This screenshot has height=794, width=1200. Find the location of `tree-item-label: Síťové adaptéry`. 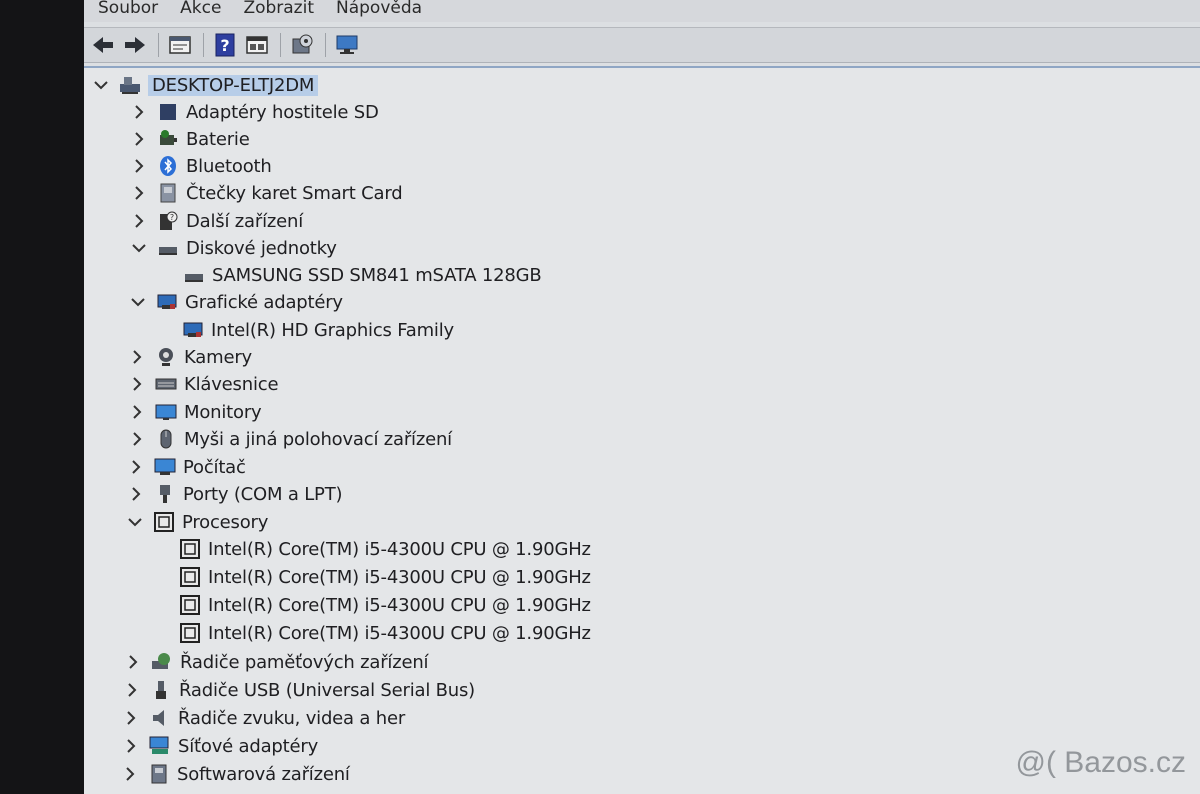

tree-item-label: Síťové adaptéry is located at coordinates (248, 746).